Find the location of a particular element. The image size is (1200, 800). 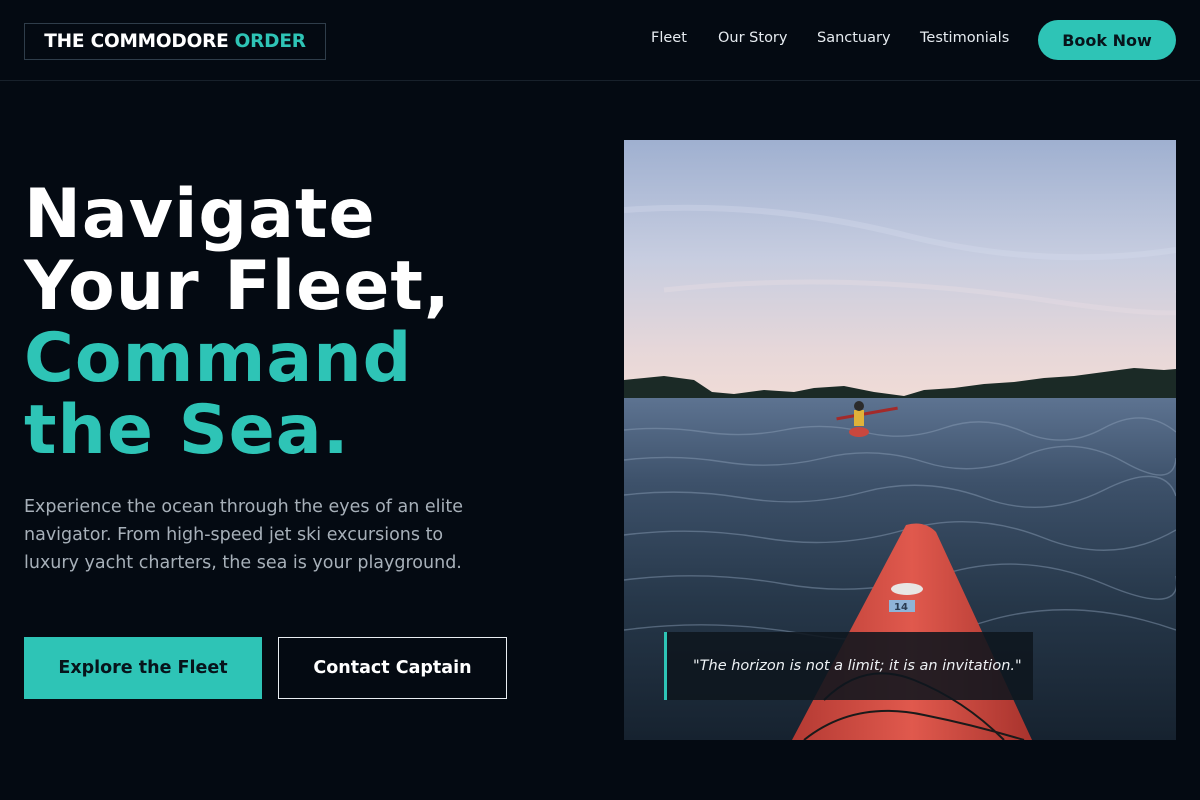

nav-link-fleet: Fleet is located at coordinates (669, 38).